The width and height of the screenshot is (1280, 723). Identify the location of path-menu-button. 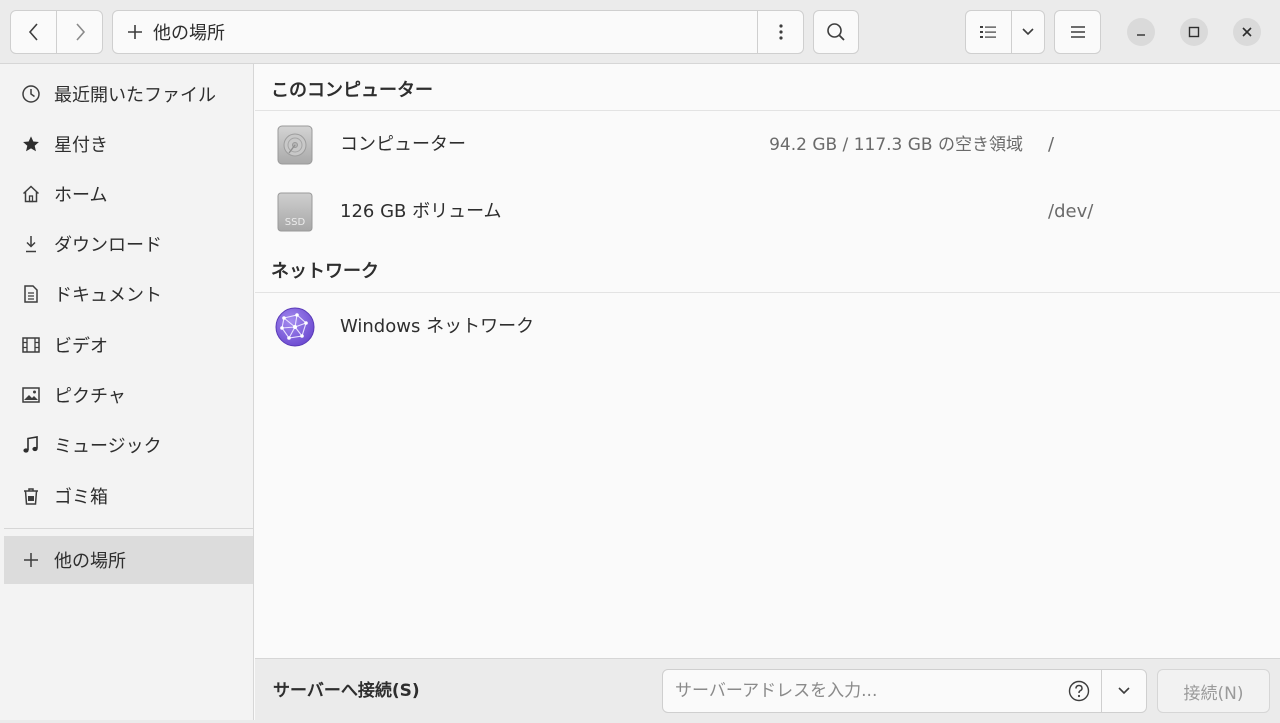
(780, 32).